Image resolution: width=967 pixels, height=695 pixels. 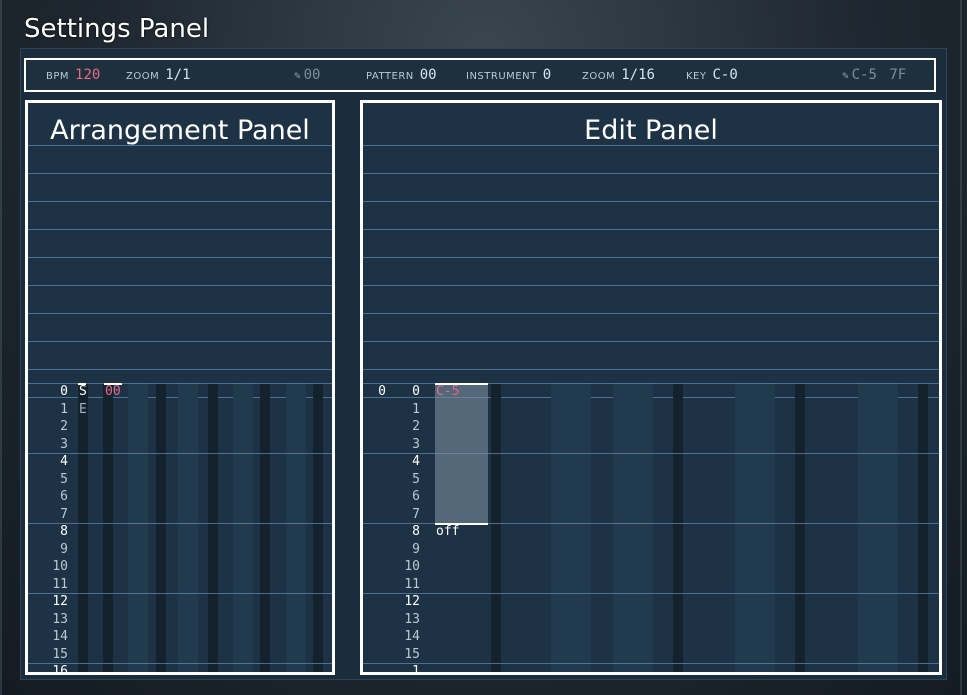 I want to click on loop-end-marker: E, so click(x=83, y=409).